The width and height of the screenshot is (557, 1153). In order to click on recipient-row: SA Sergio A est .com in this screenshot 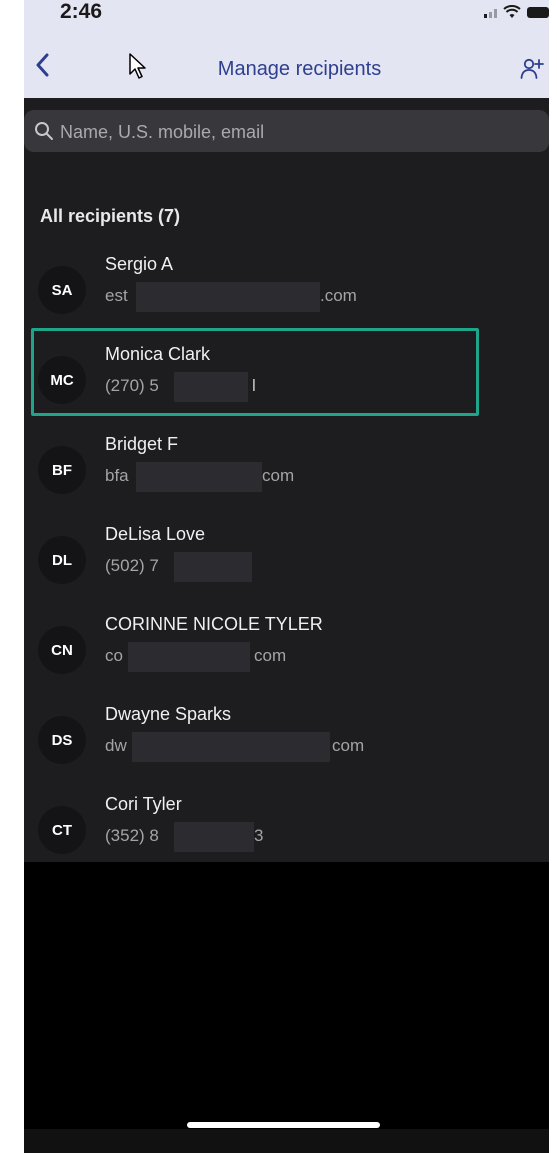, I will do `click(286, 285)`.